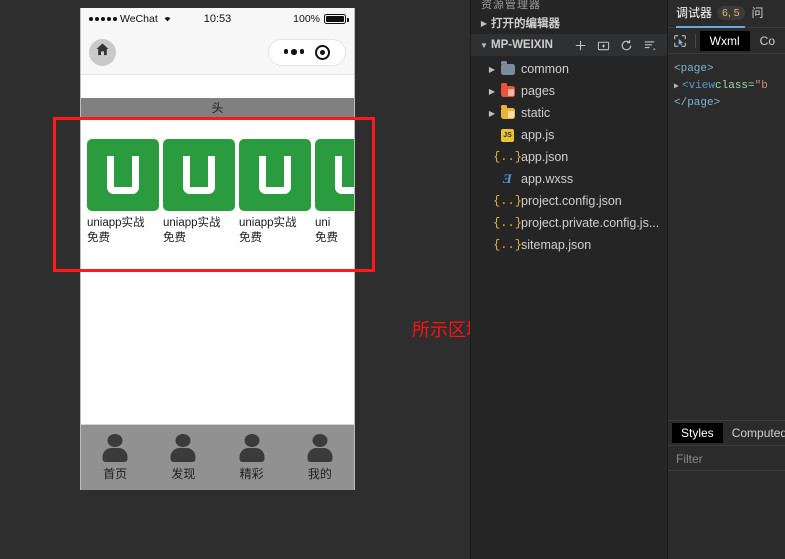  I want to click on tab-item-discover: 发现, so click(183, 457).